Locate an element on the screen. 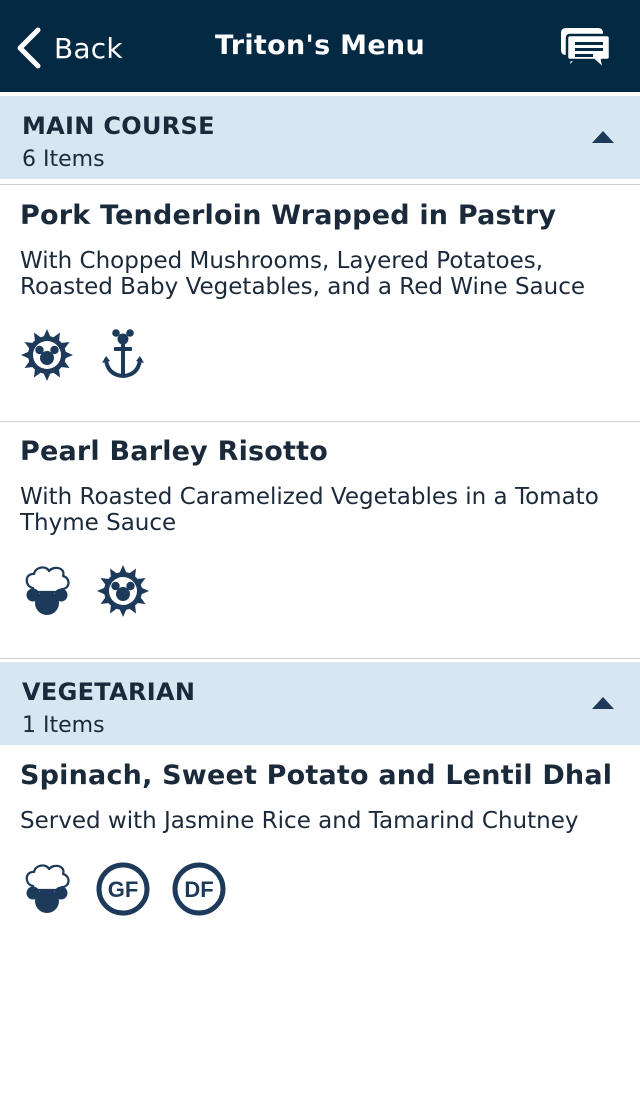 This screenshot has height=1100, width=640. chat-bubbles-icon is located at coordinates (584, 48).